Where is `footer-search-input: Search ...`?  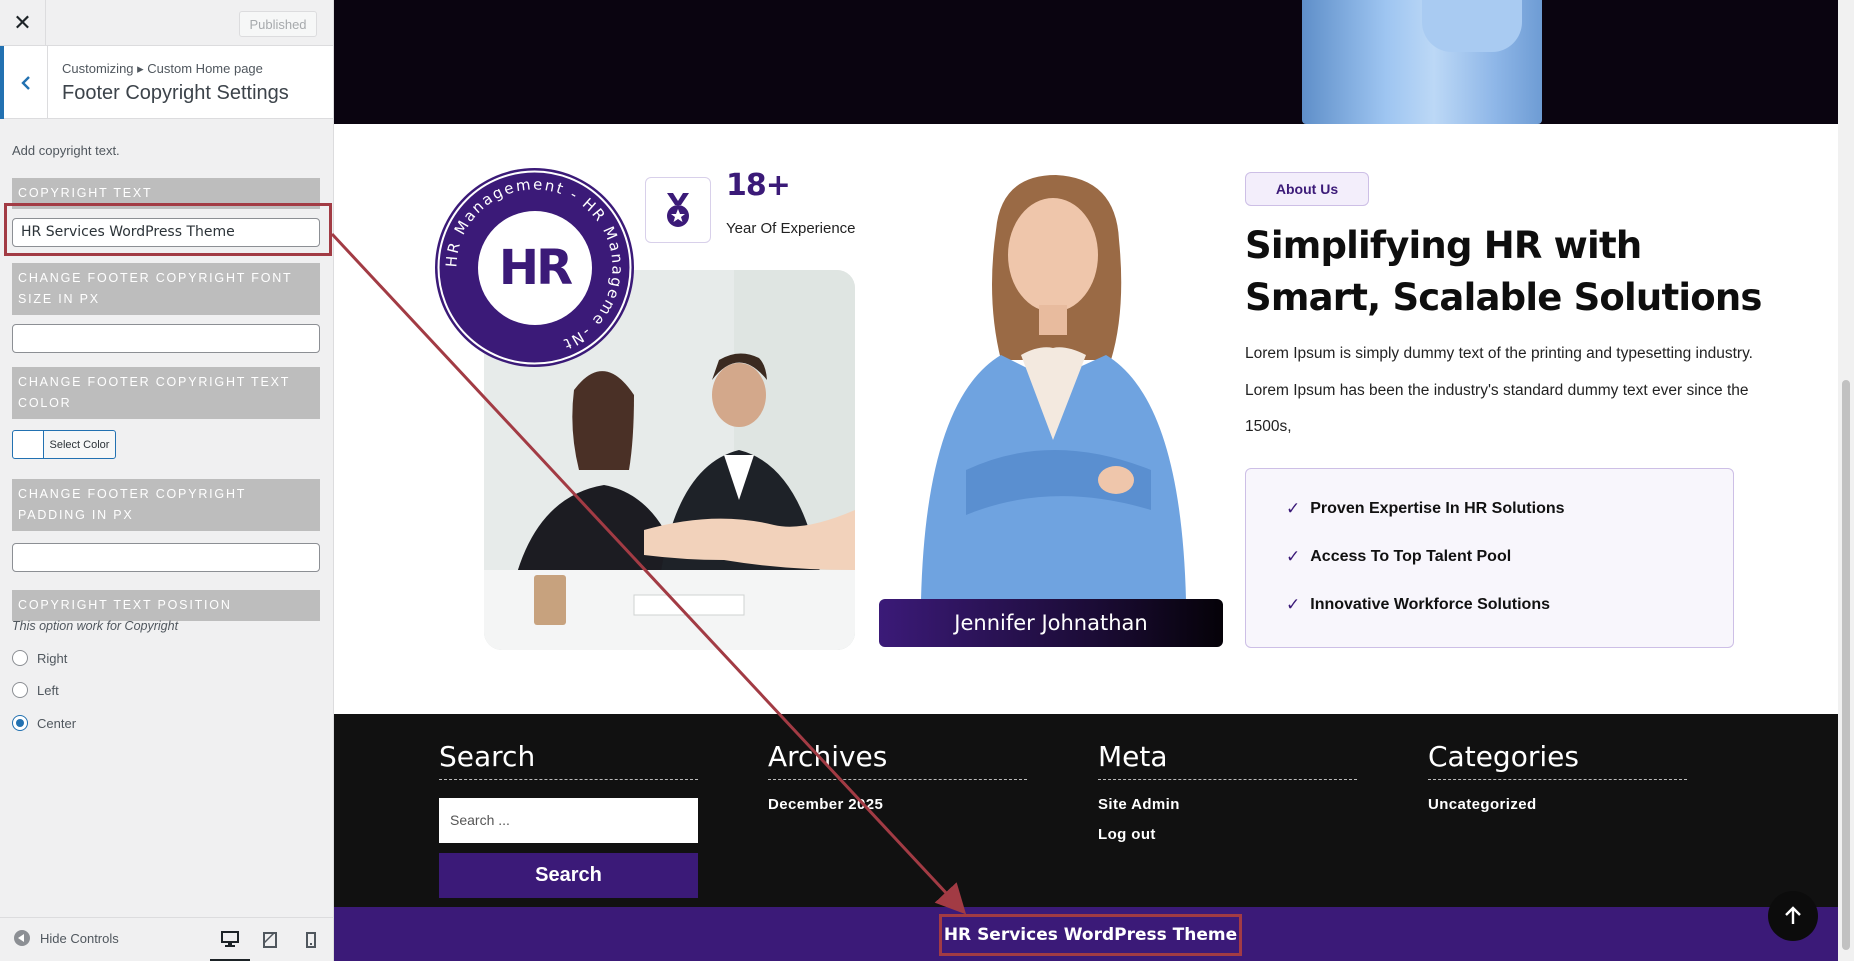
footer-search-input: Search ... is located at coordinates (568, 820).